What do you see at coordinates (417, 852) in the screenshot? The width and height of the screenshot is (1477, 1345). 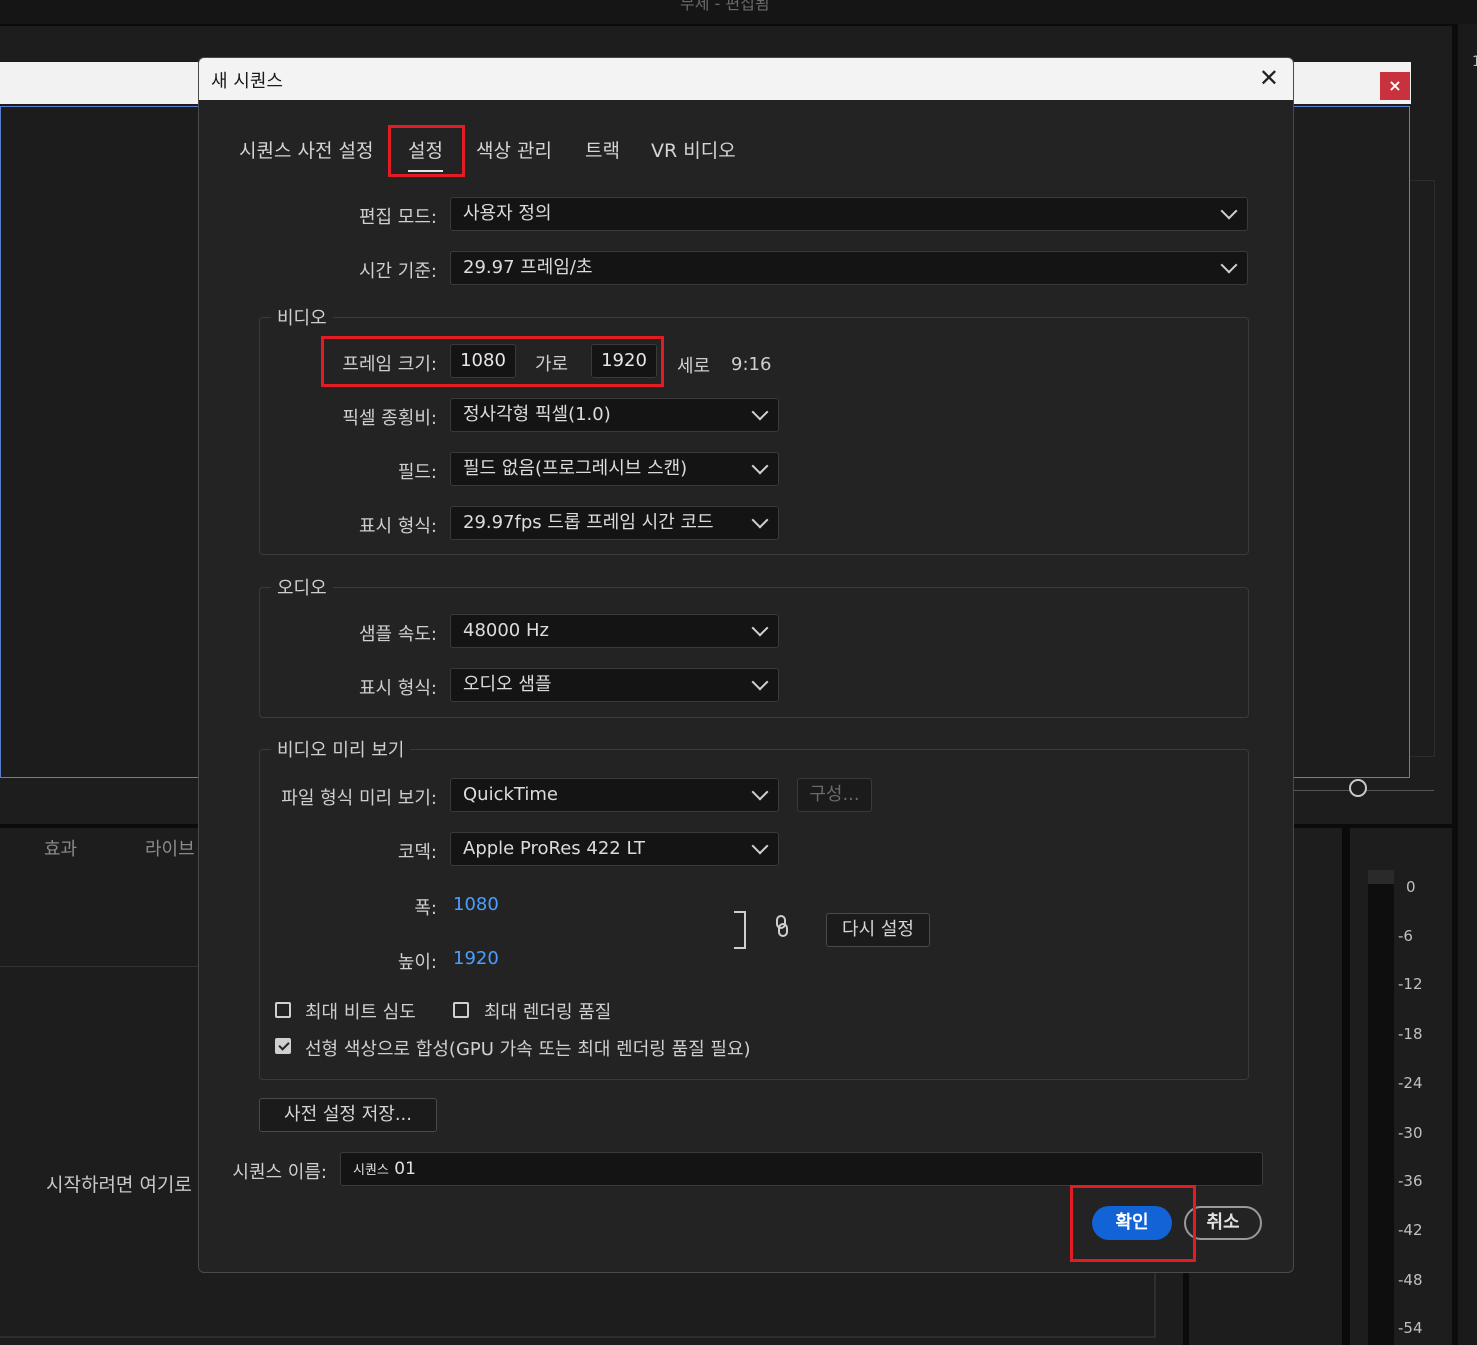 I see `codec-label: 코덱:` at bounding box center [417, 852].